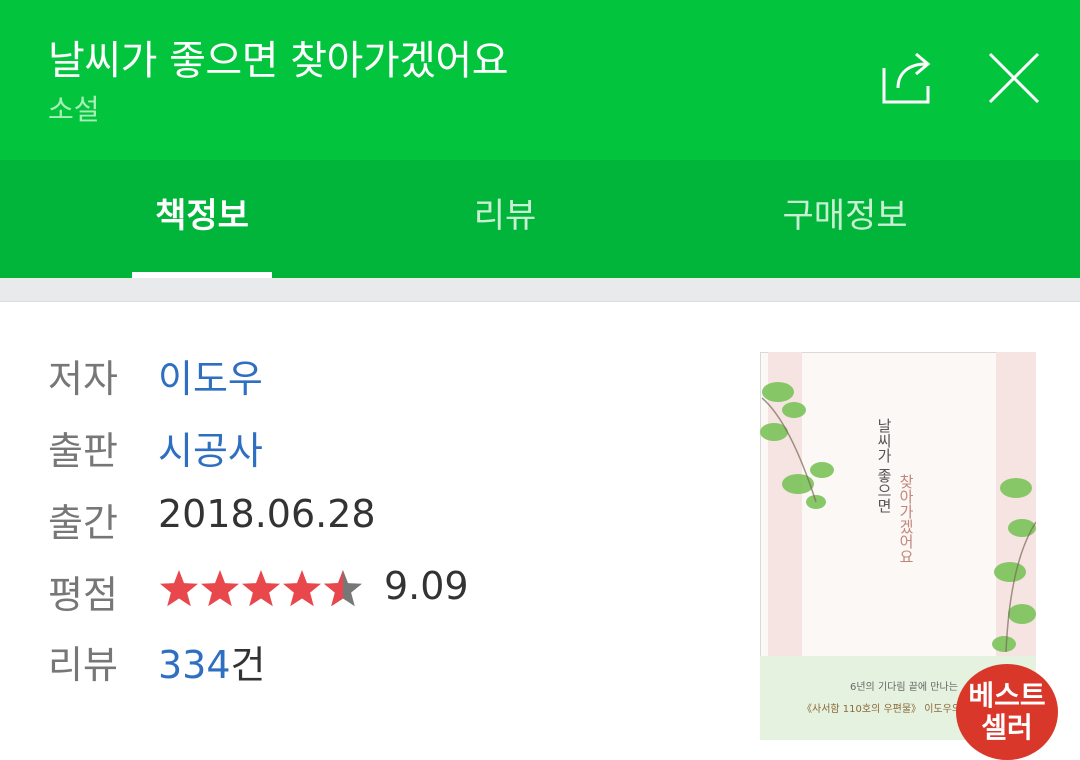 This screenshot has width=1080, height=760. Describe the element at coordinates (505, 219) in the screenshot. I see `tab-reviews: 리뷰` at that location.